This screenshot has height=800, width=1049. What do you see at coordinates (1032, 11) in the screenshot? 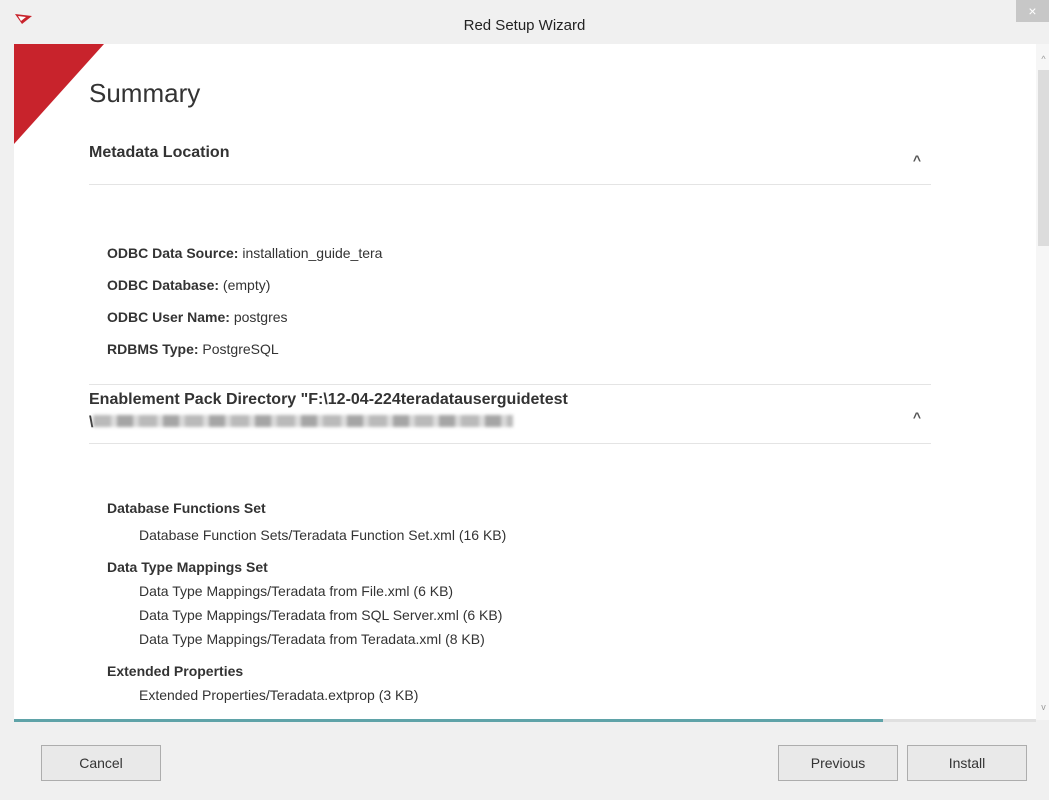
I see `close-button: ×` at bounding box center [1032, 11].